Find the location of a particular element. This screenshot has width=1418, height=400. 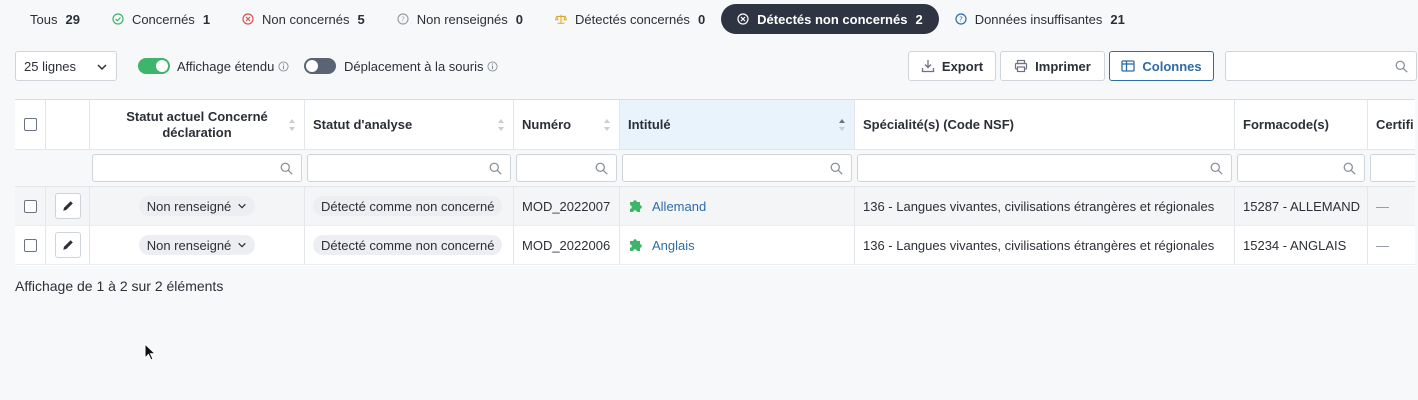

filter-intitule is located at coordinates (737, 168).